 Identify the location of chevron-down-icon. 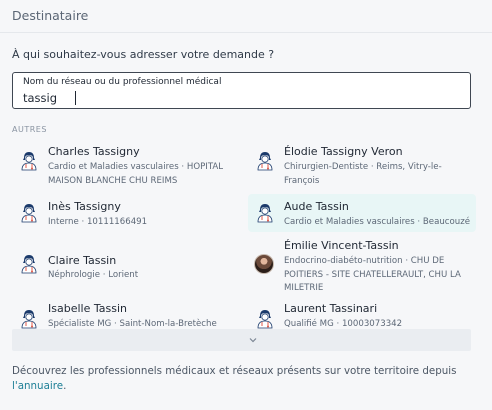
(253, 340).